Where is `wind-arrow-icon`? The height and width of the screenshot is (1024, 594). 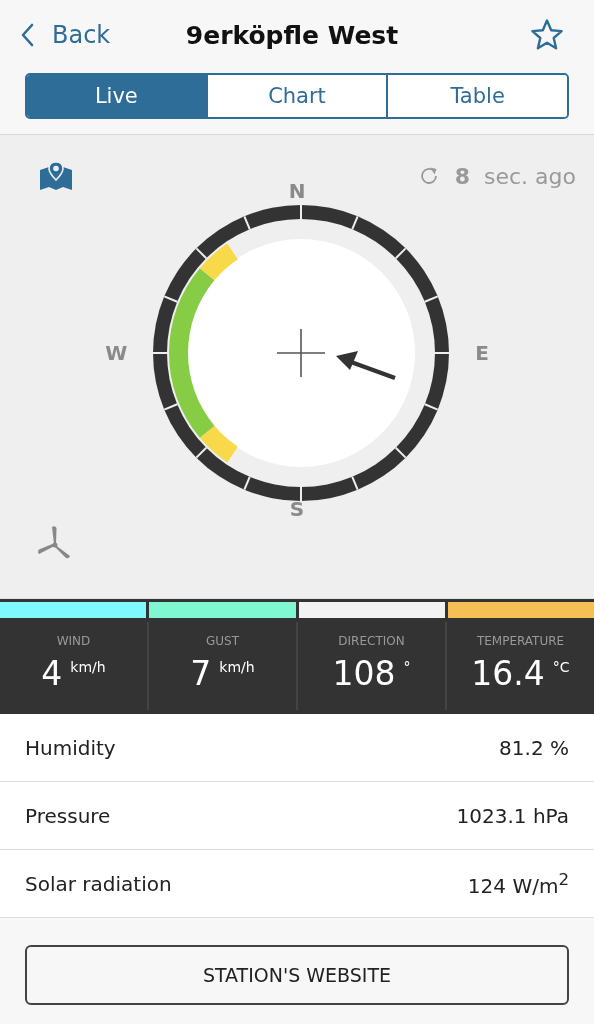 wind-arrow-icon is located at coordinates (366, 366).